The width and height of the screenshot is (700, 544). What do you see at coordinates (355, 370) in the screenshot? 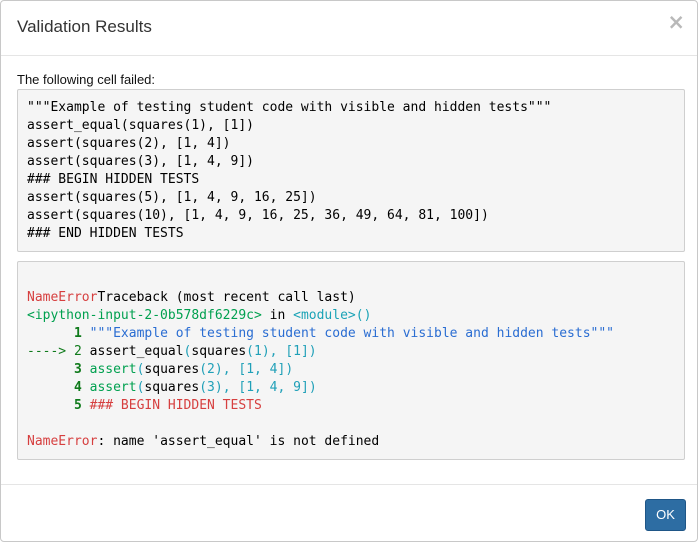
I see `traceback-frame: 3 assert(squares(2), [1, 4])` at bounding box center [355, 370].